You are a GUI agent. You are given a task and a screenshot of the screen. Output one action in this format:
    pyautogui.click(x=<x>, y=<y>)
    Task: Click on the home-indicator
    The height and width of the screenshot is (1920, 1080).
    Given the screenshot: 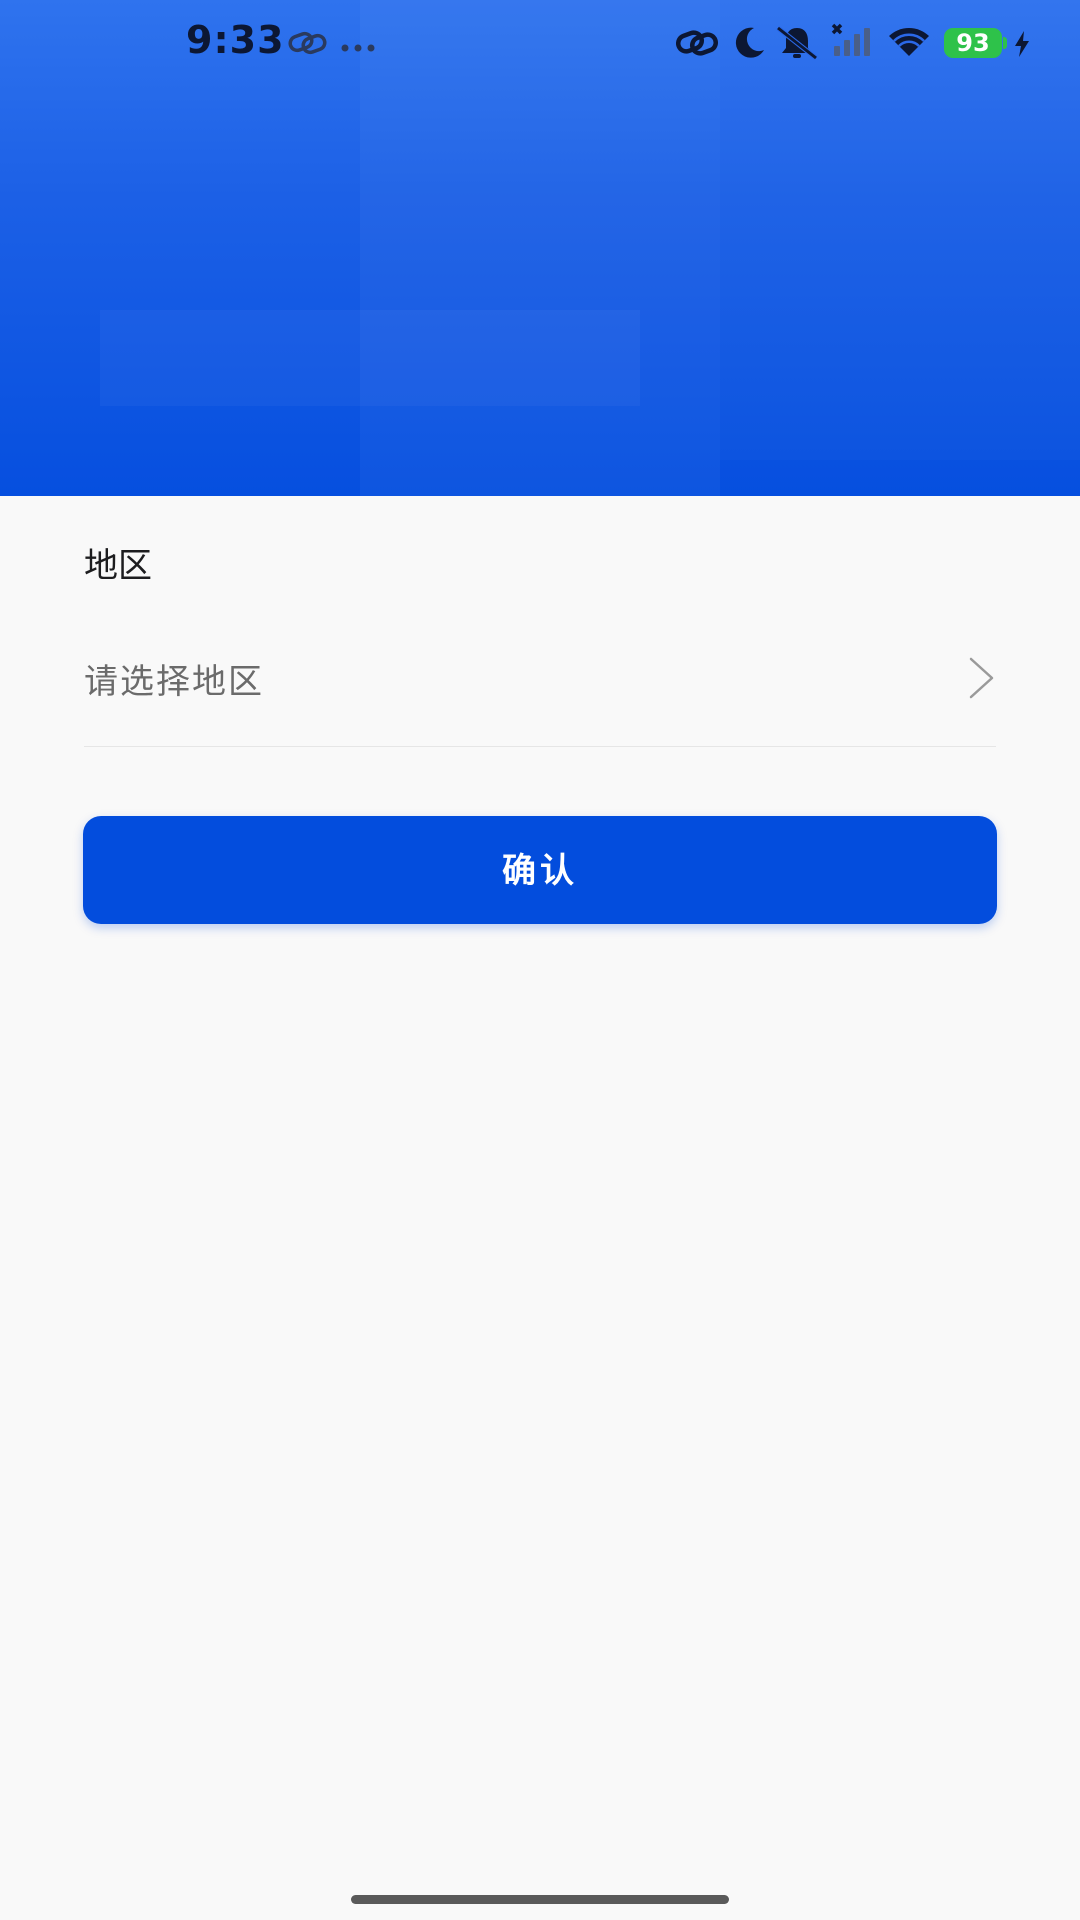 What is the action you would take?
    pyautogui.click(x=540, y=1899)
    